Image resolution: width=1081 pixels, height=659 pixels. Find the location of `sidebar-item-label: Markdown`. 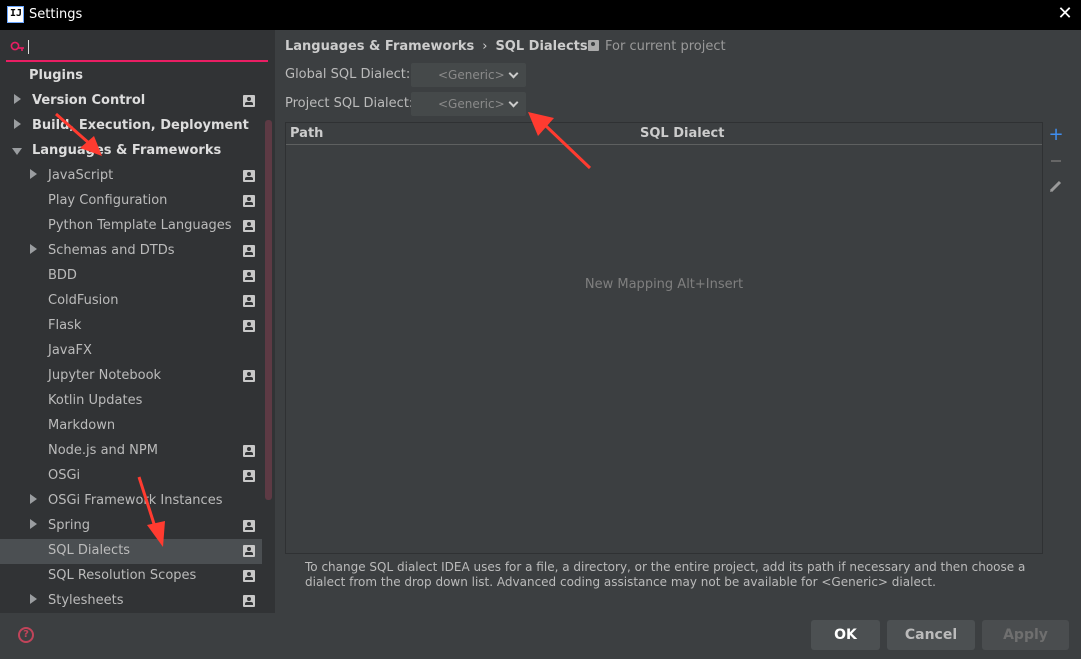

sidebar-item-label: Markdown is located at coordinates (82, 425).